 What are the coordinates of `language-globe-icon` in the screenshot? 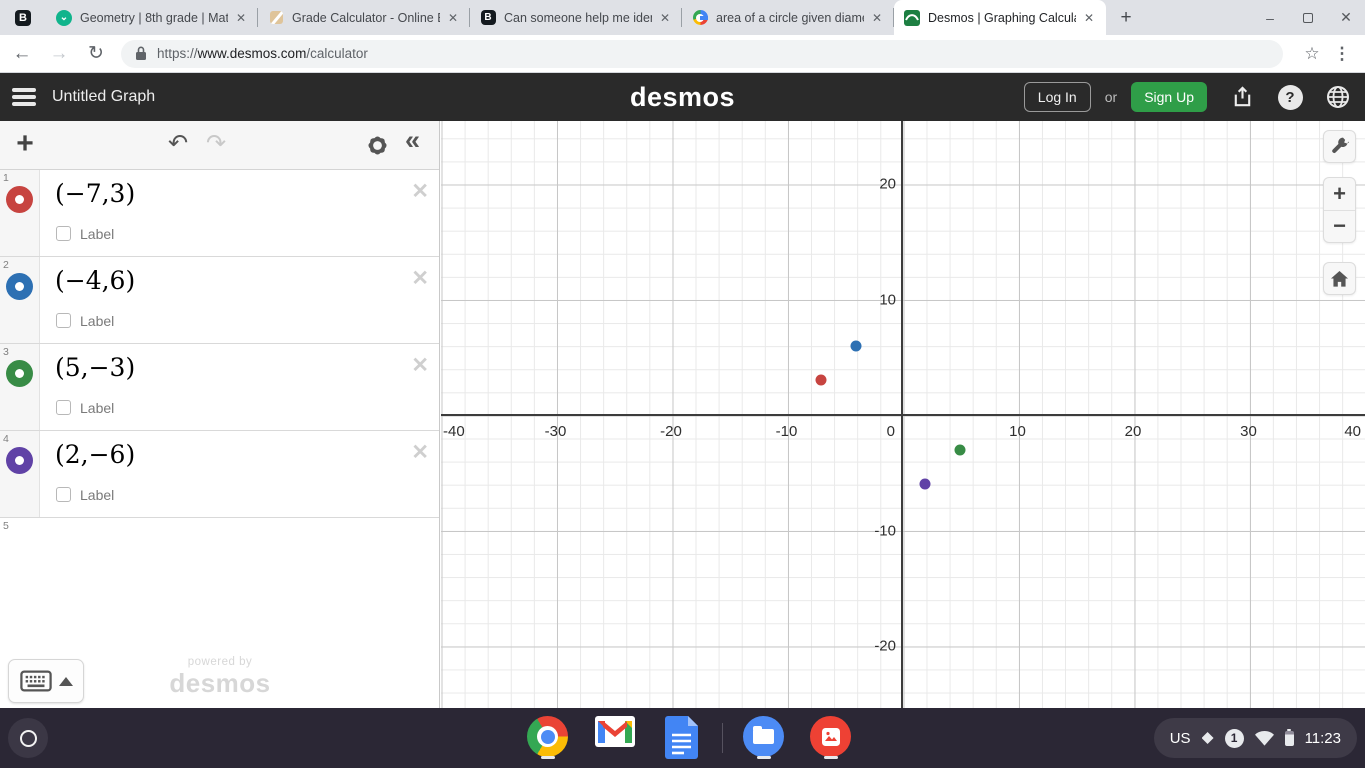 It's located at (1338, 97).